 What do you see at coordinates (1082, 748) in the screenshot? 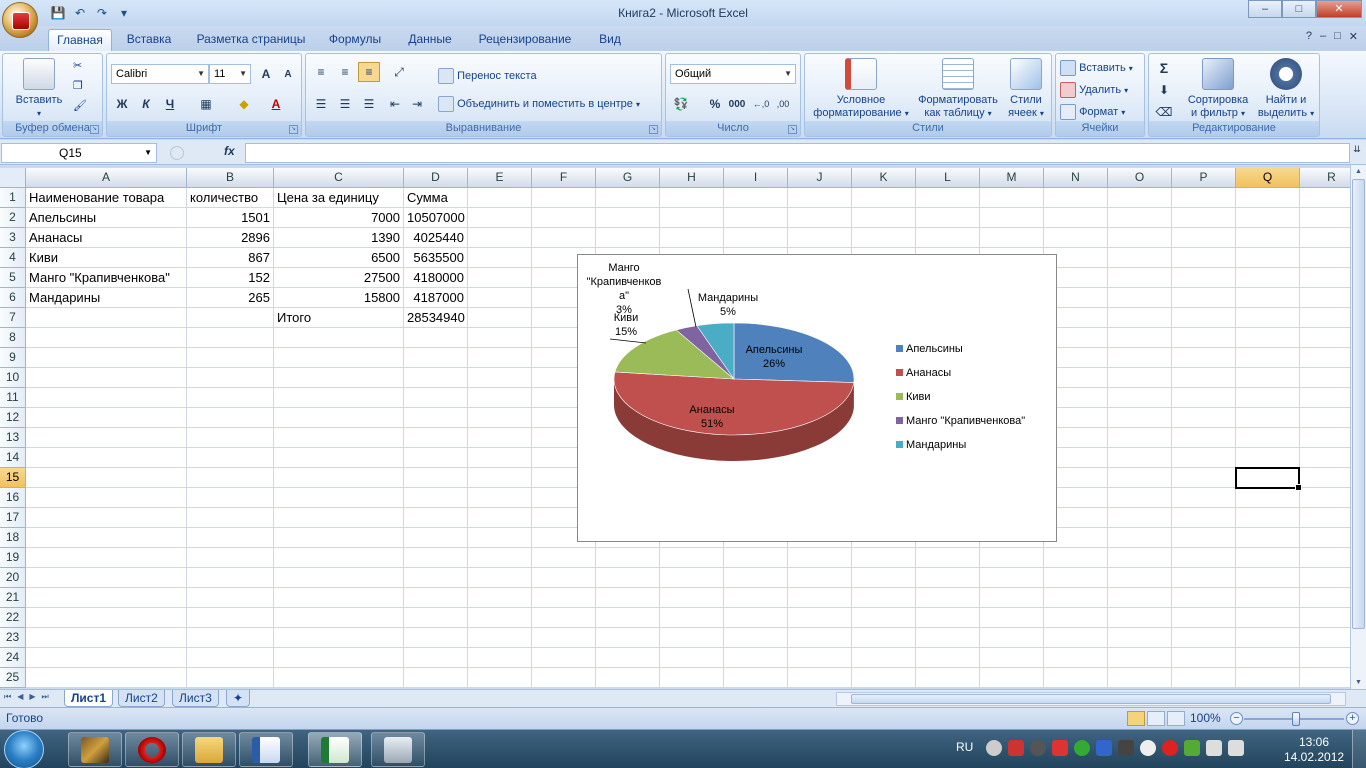
I see `tray-torrent-icon` at bounding box center [1082, 748].